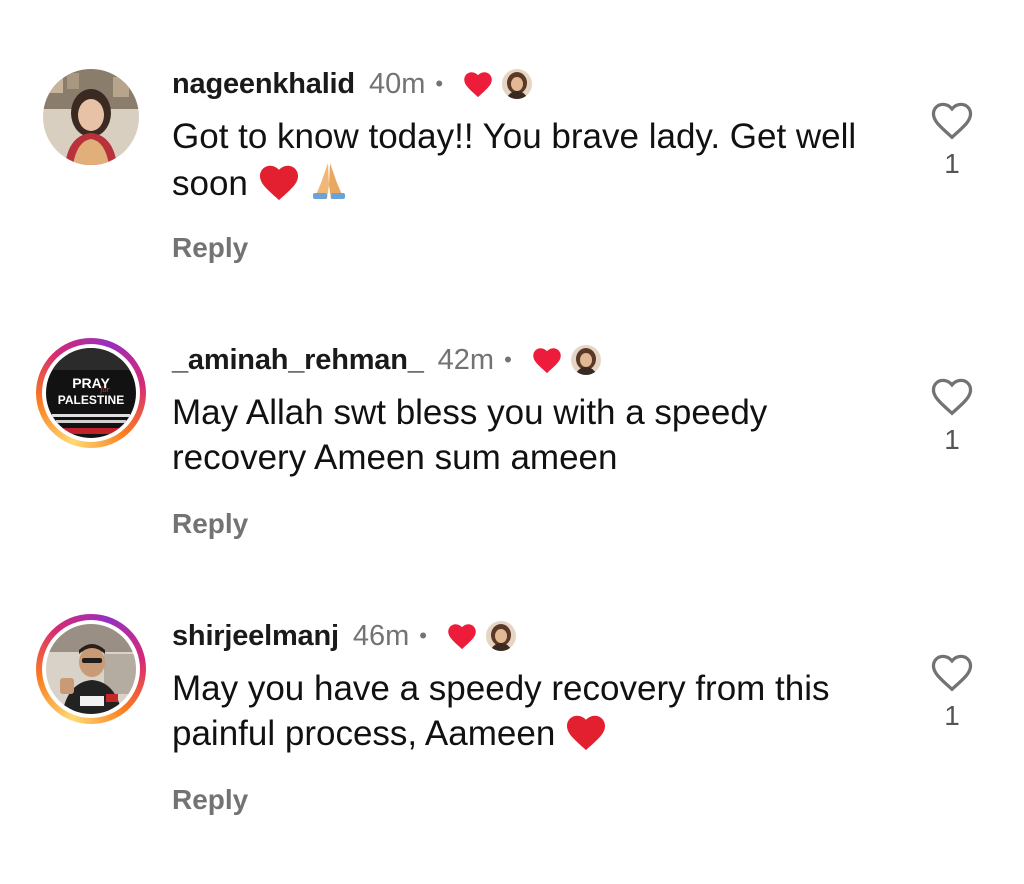  I want to click on timestamp: 42m, so click(466, 359).